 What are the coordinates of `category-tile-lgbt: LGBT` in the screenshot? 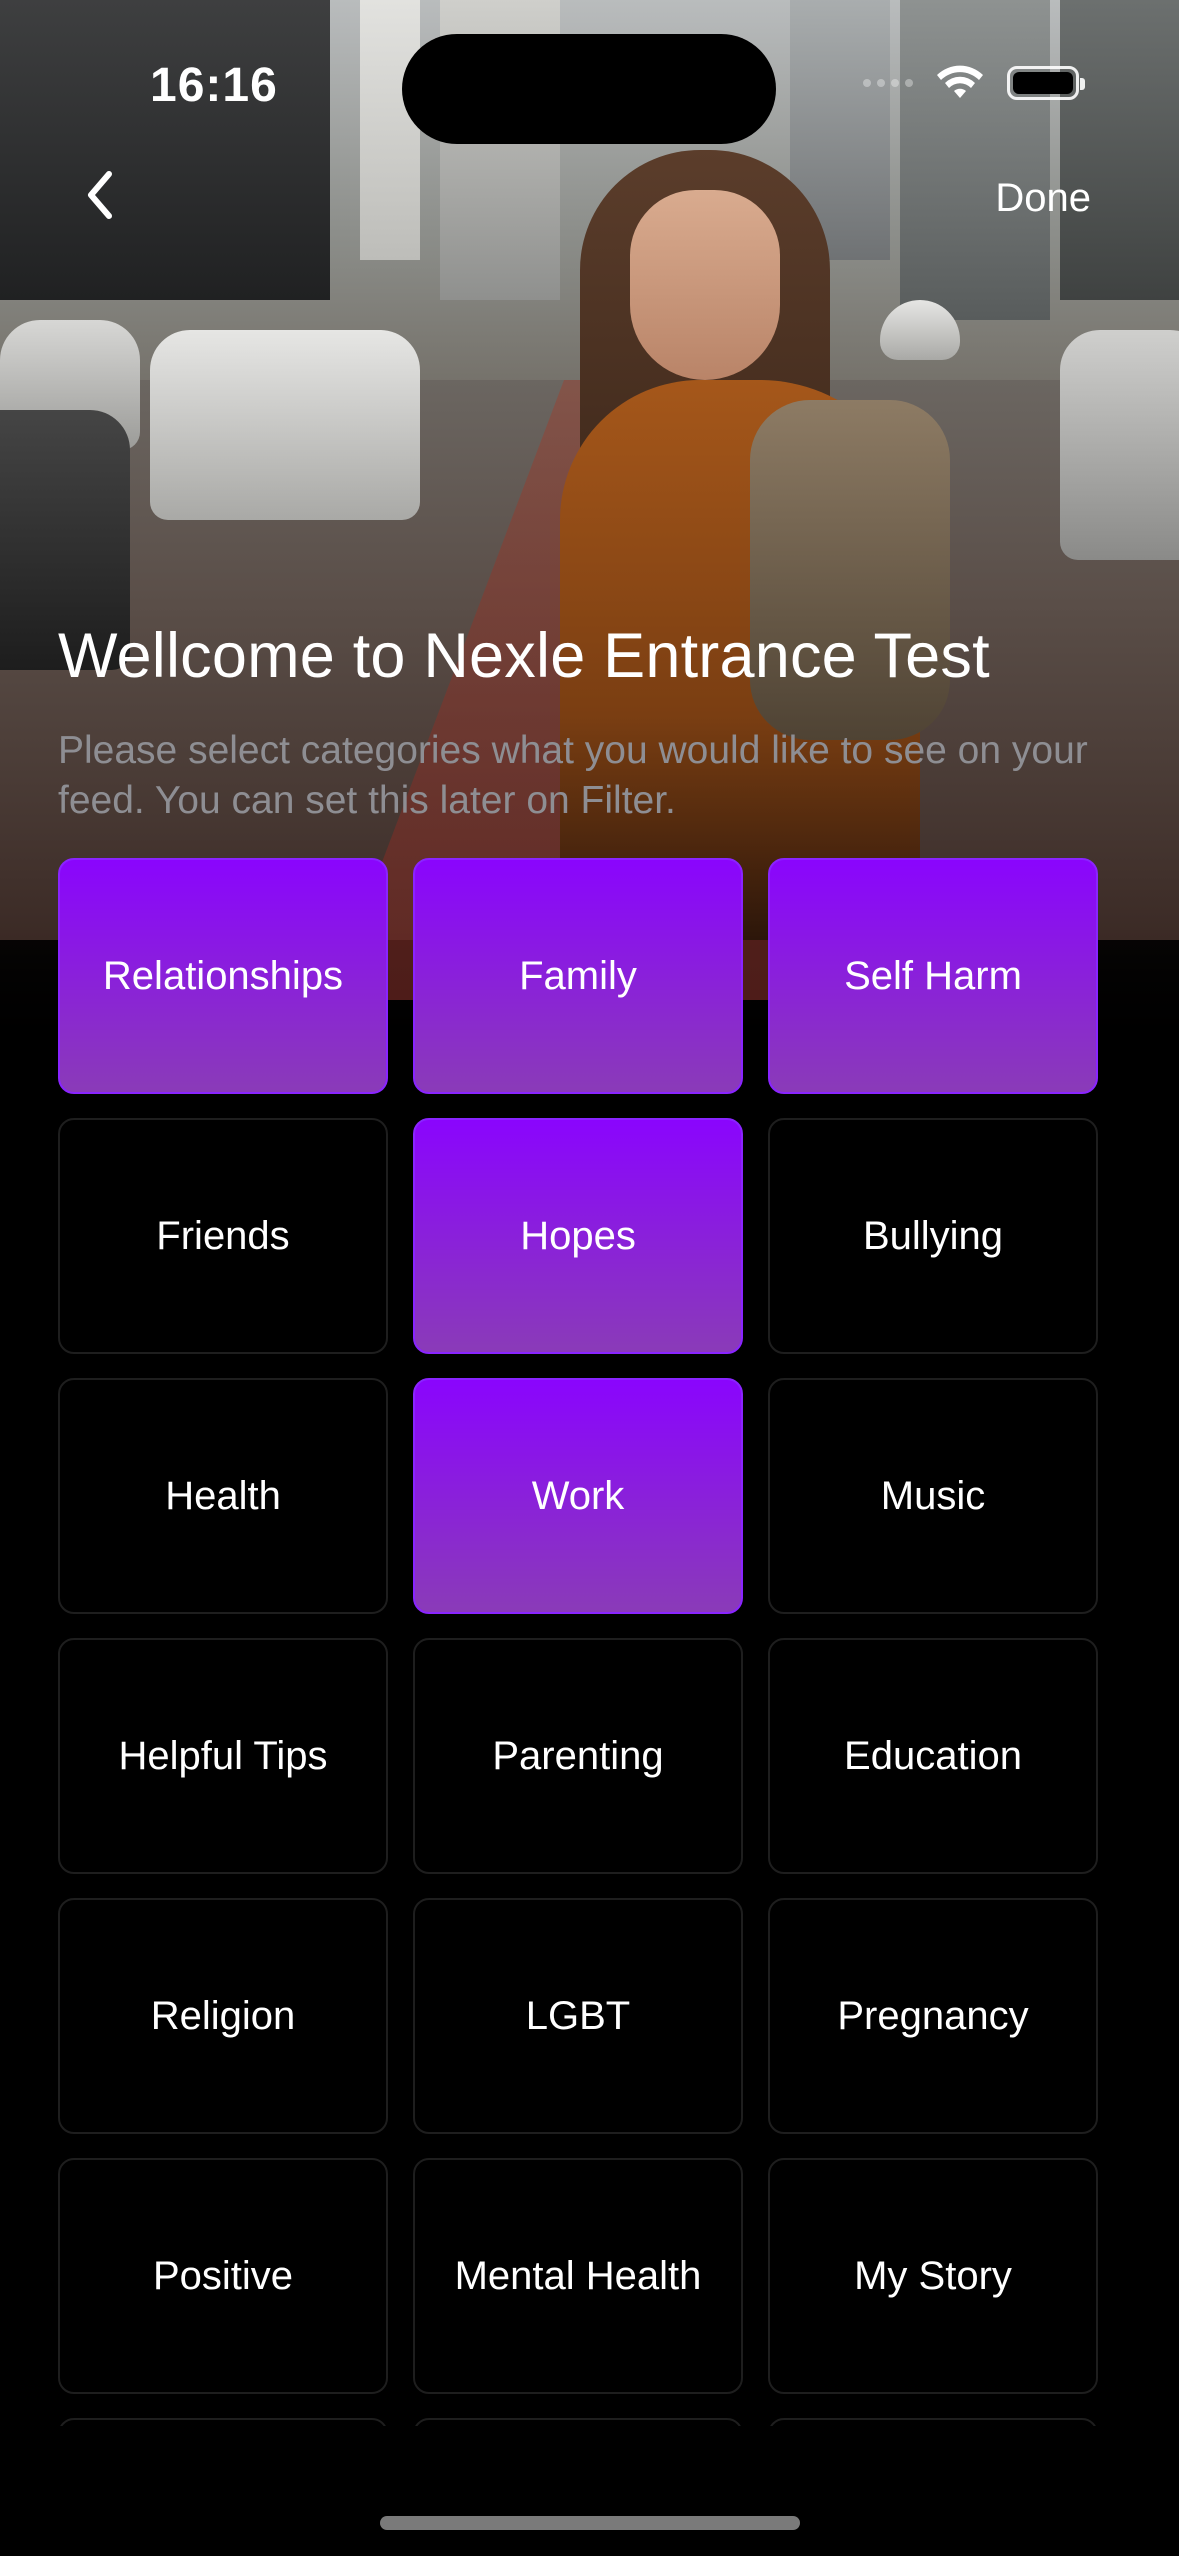 It's located at (578, 2016).